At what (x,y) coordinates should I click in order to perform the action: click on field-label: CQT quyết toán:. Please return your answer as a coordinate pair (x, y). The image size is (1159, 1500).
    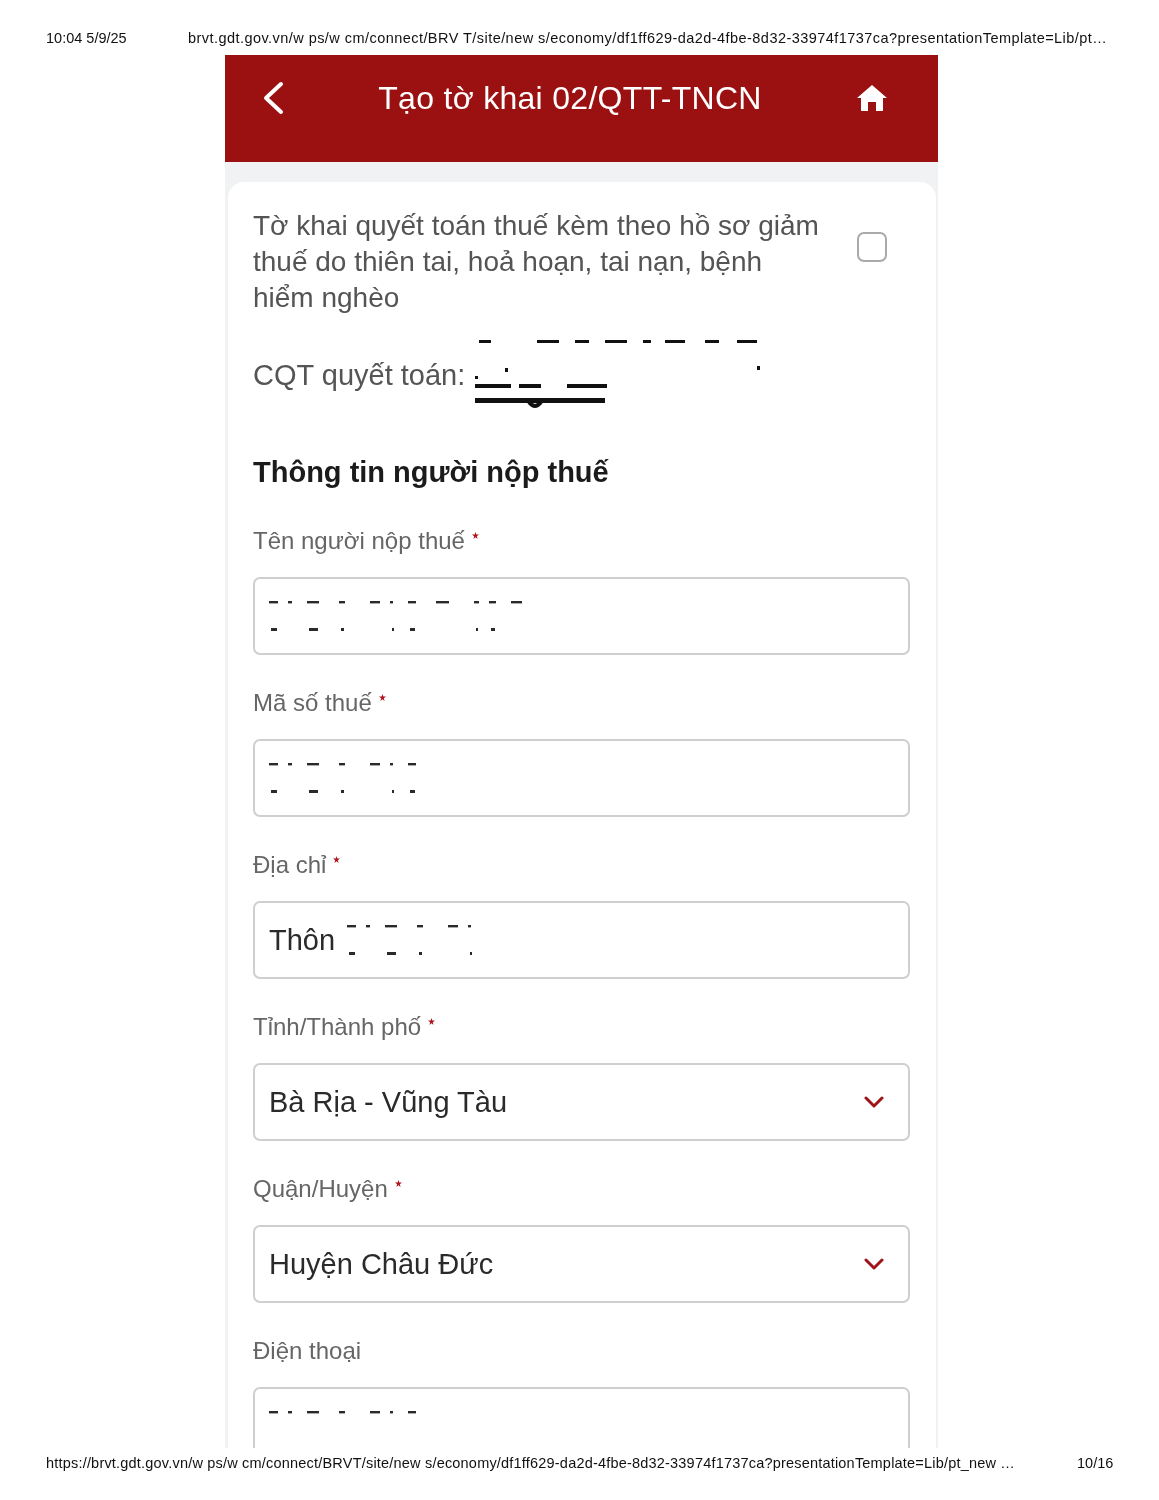
    Looking at the image, I should click on (359, 375).